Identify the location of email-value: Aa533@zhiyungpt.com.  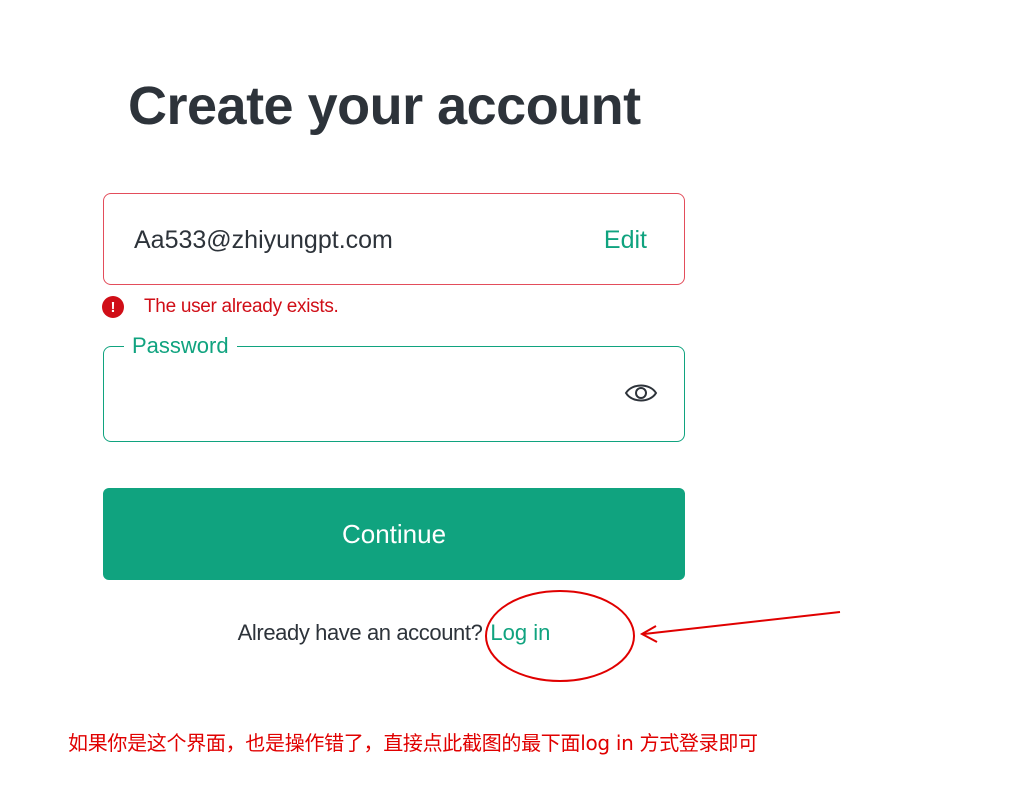
(263, 240).